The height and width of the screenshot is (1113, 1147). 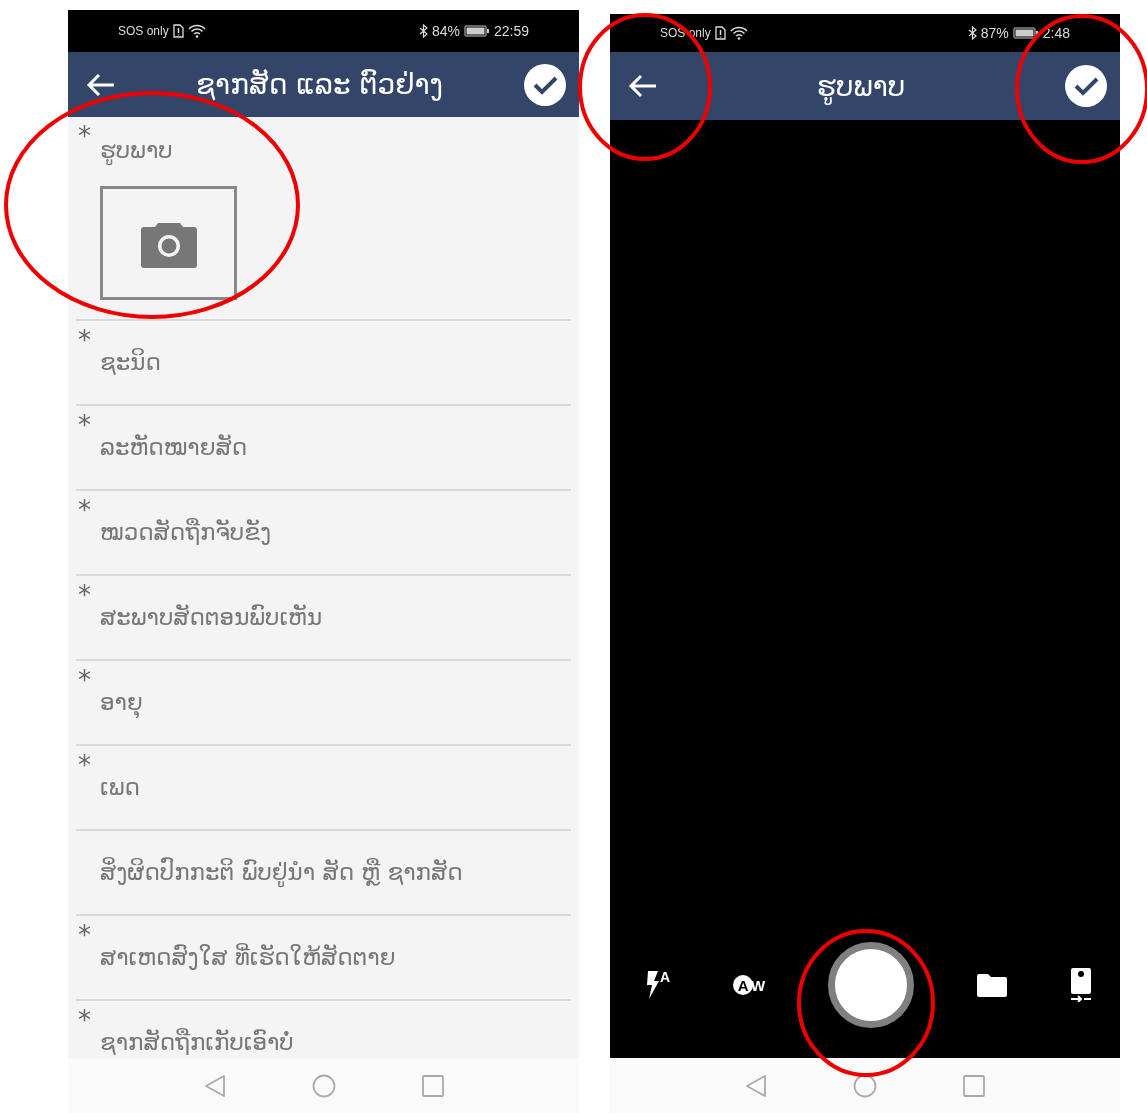 I want to click on add-photo-button, so click(x=168, y=243).